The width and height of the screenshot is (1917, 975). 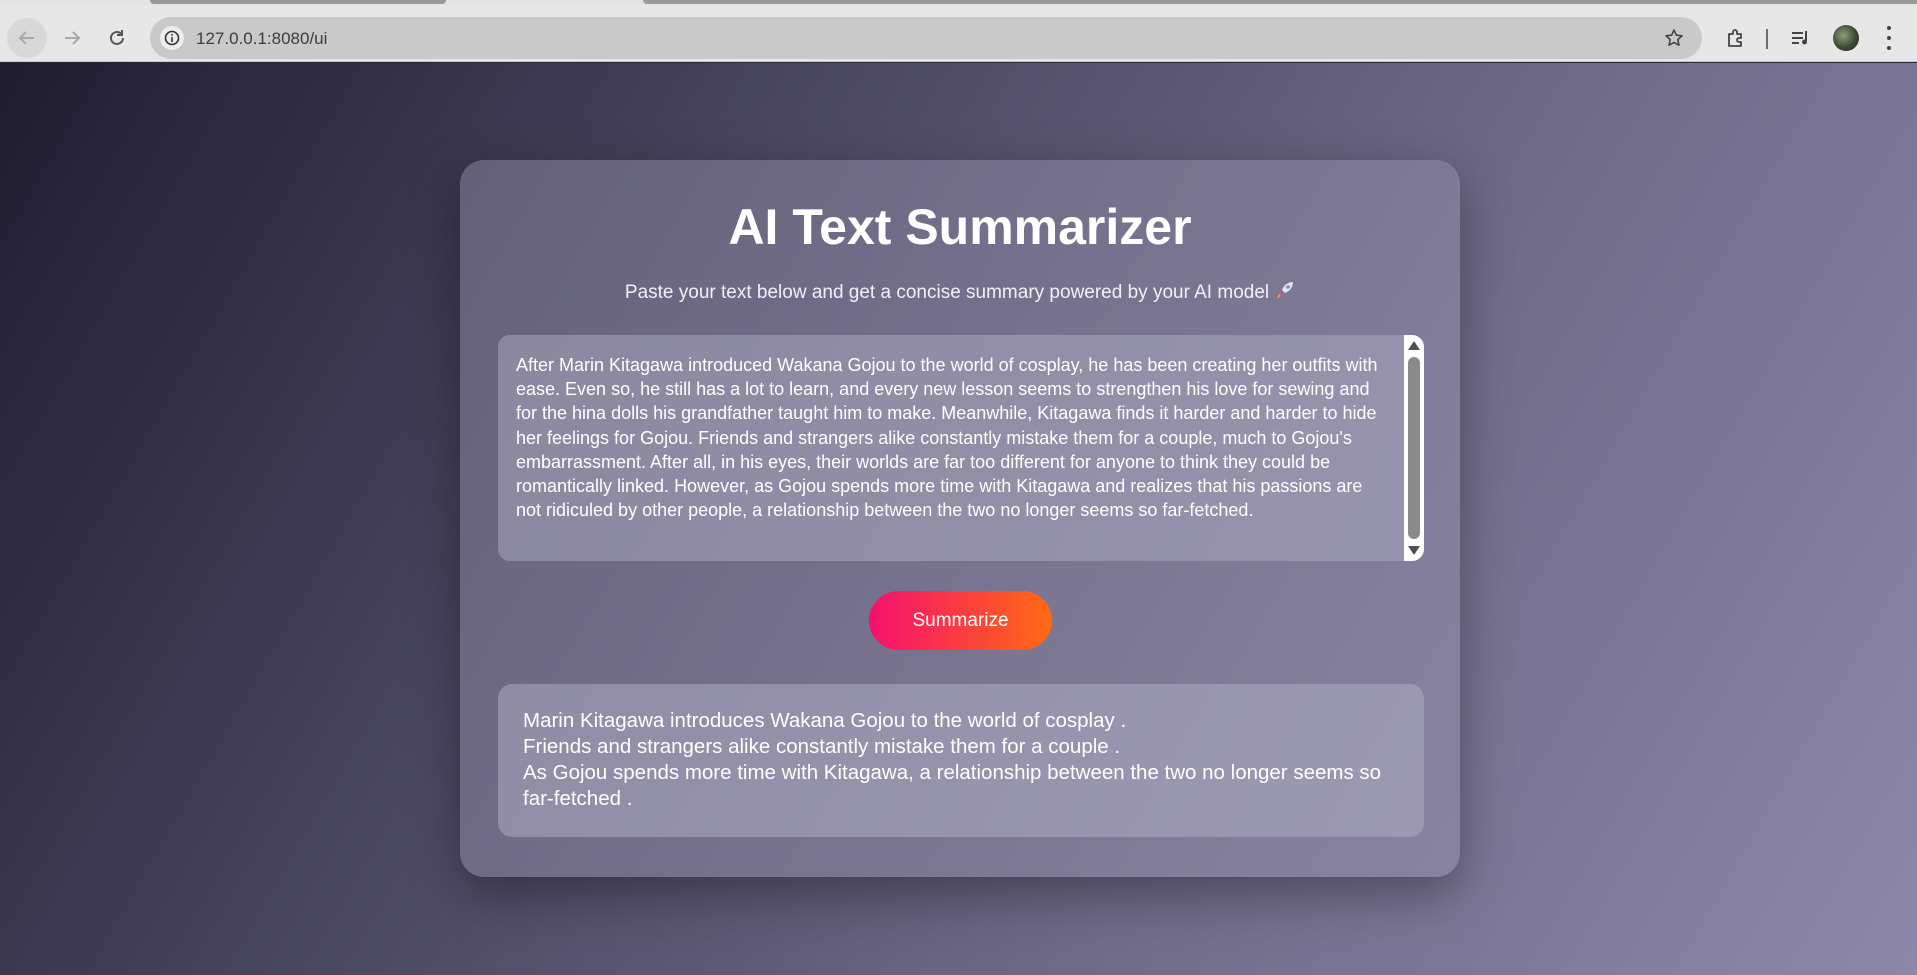 What do you see at coordinates (1767, 39) in the screenshot?
I see `toolbar-divider` at bounding box center [1767, 39].